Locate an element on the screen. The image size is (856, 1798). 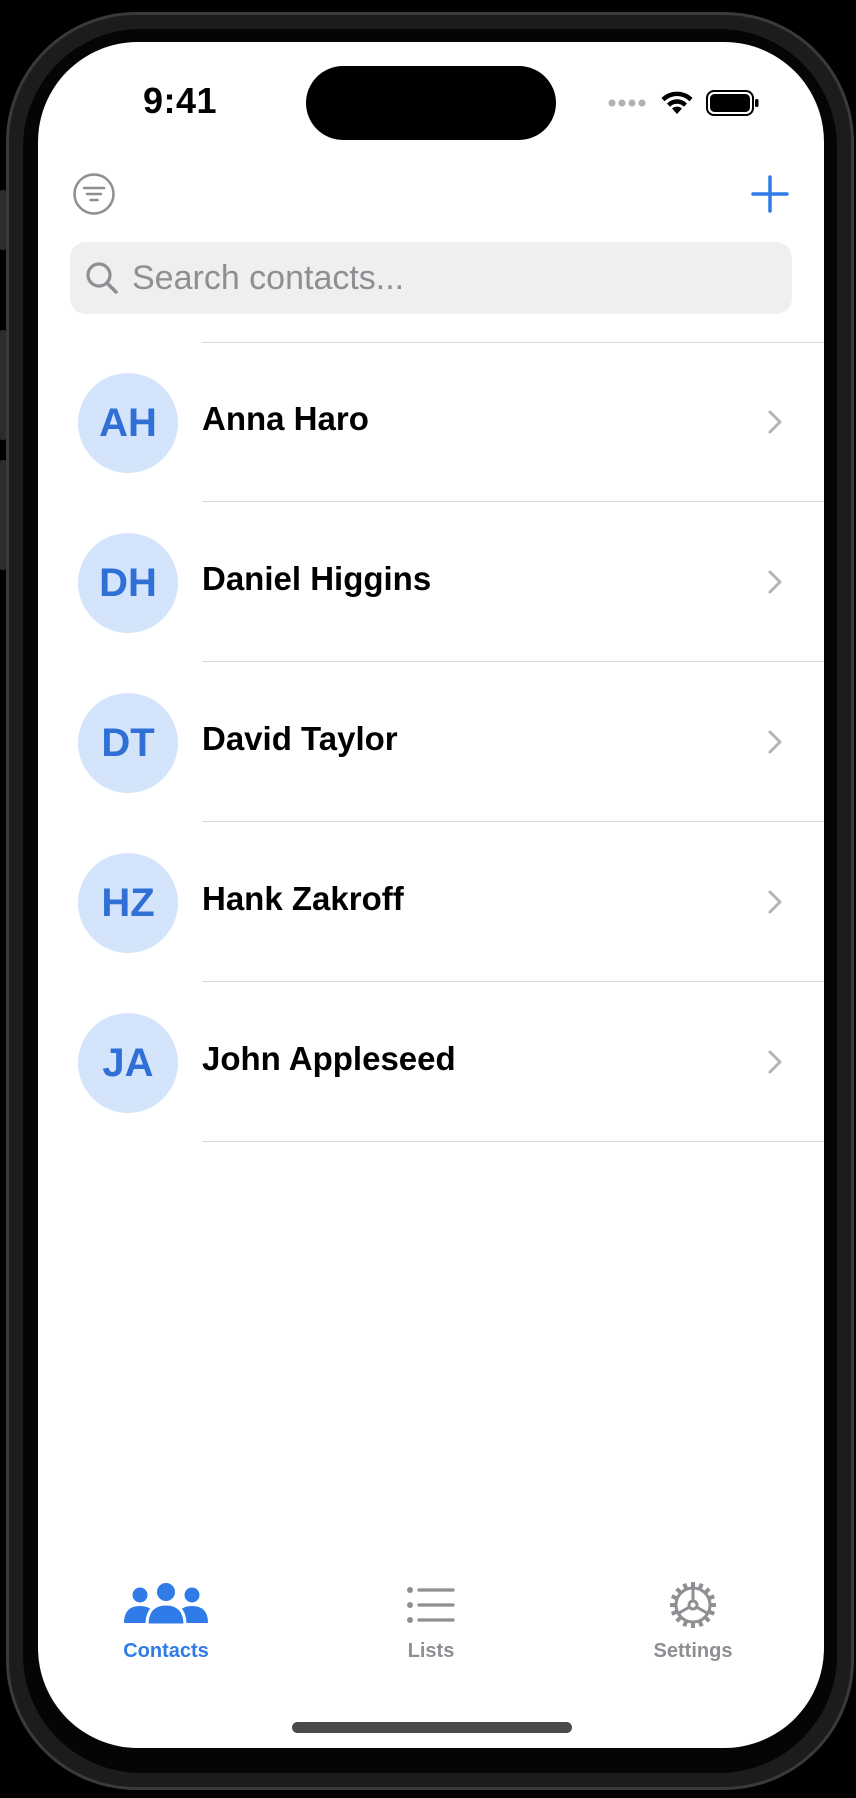
contact-name: Anna Haro is located at coordinates (285, 418).